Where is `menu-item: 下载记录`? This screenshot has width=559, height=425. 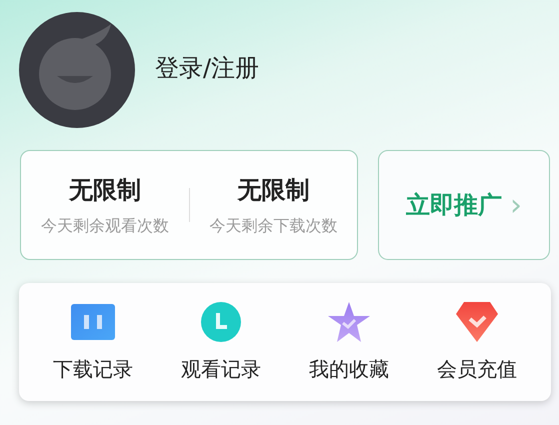
menu-item: 下载记录 is located at coordinates (93, 369).